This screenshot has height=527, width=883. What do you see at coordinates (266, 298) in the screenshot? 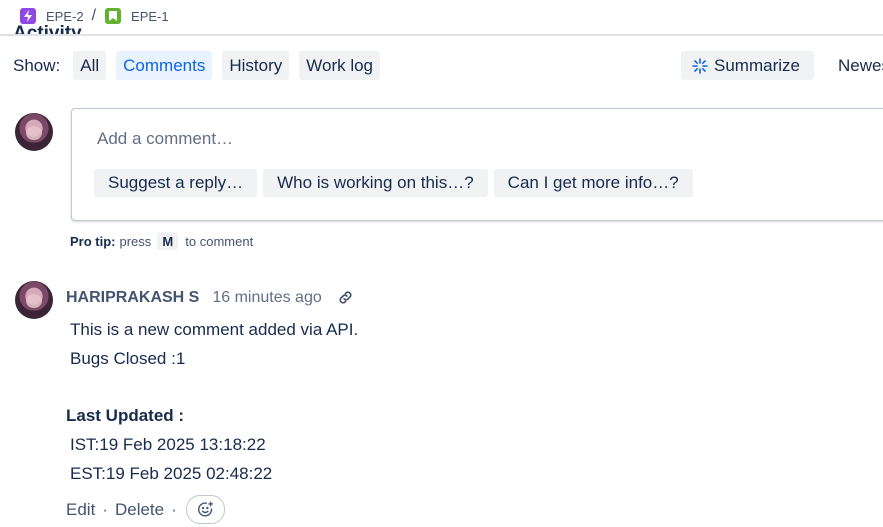
I see `comment-timestamp: 16 minutes ago` at bounding box center [266, 298].